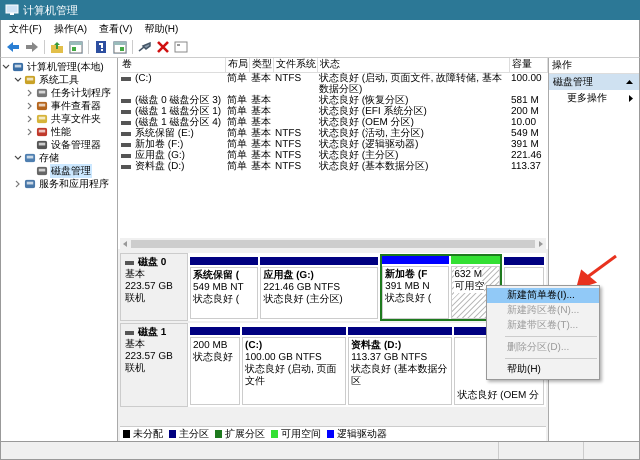  Describe the element at coordinates (362, 434) in the screenshot. I see `legend-label: 逻辑驱动器` at that location.